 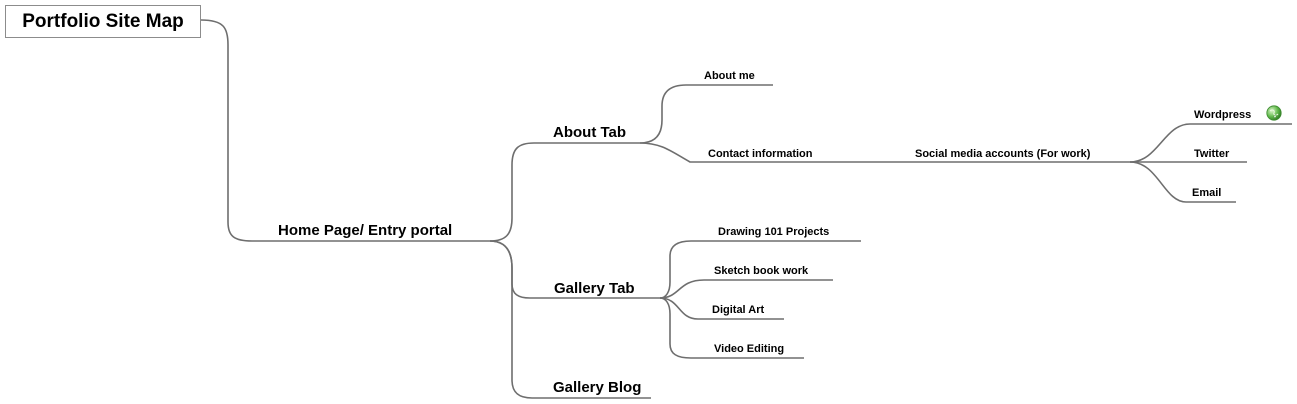 I want to click on node-gallery-blog: Gallery Blog, so click(x=597, y=387).